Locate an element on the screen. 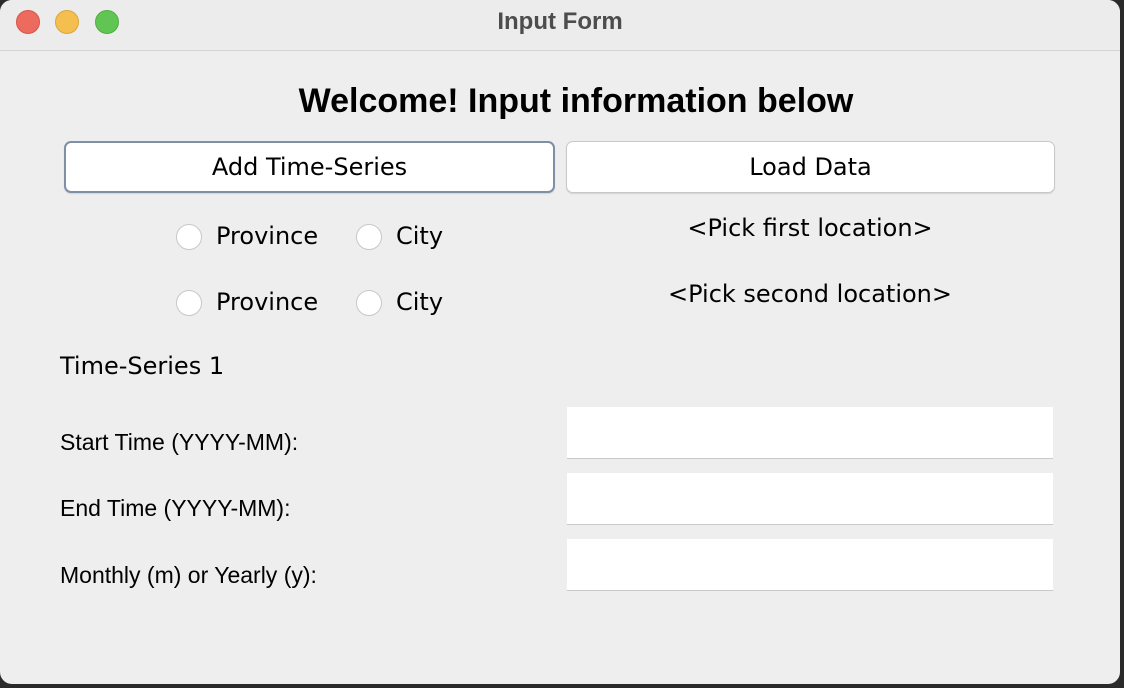 The width and height of the screenshot is (1124, 688). load-data-button: Load Data is located at coordinates (810, 167).